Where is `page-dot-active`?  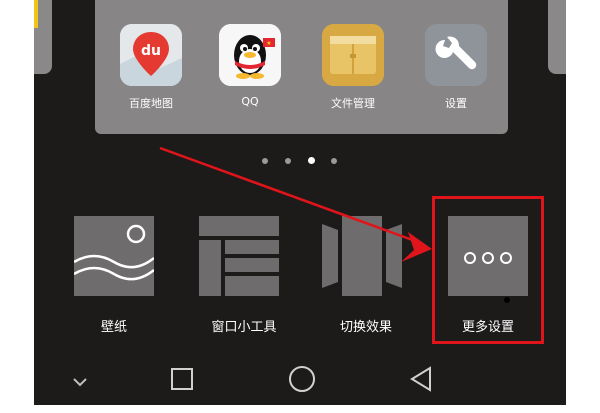
page-dot-active is located at coordinates (311, 160).